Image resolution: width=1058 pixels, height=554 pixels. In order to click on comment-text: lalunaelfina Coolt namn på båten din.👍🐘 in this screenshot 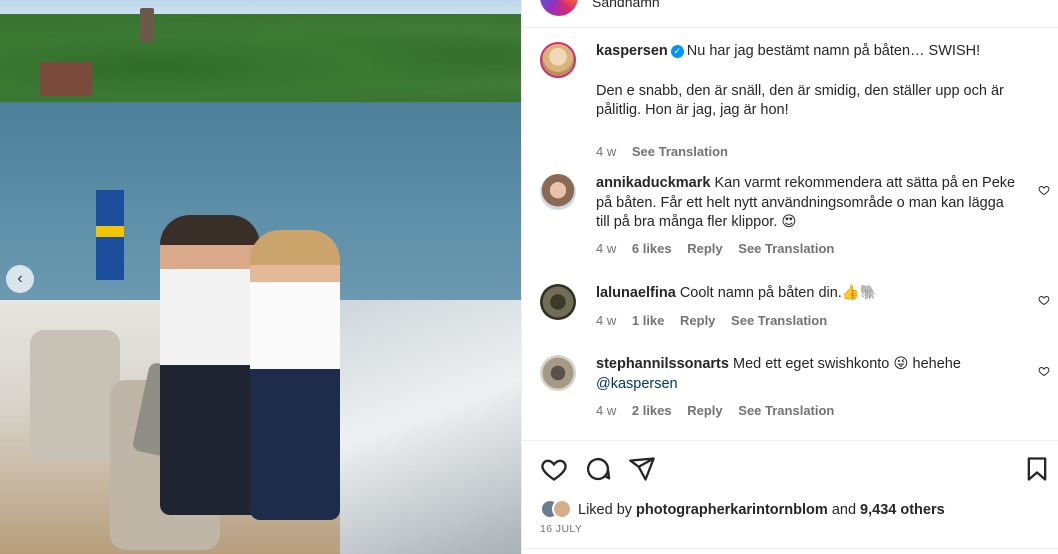, I will do `click(806, 294)`.